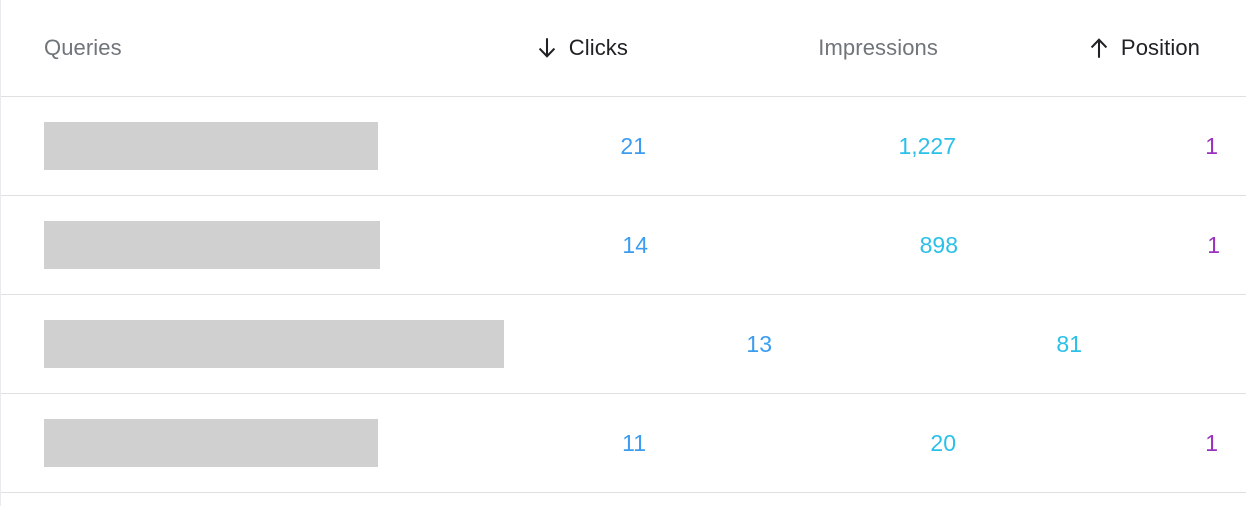 The height and width of the screenshot is (506, 1246). I want to click on clicks-value: 21, so click(633, 145).